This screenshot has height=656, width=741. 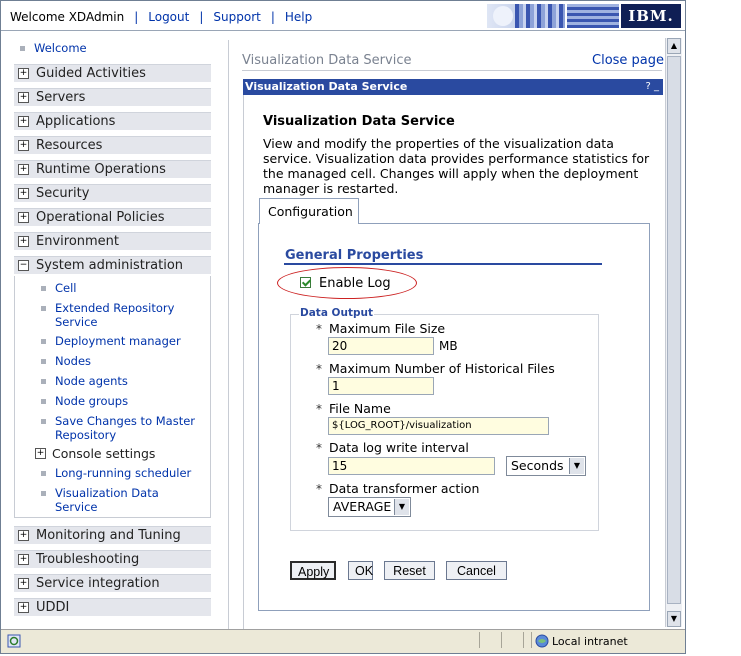 I want to click on help-link: Help, so click(x=298, y=17).